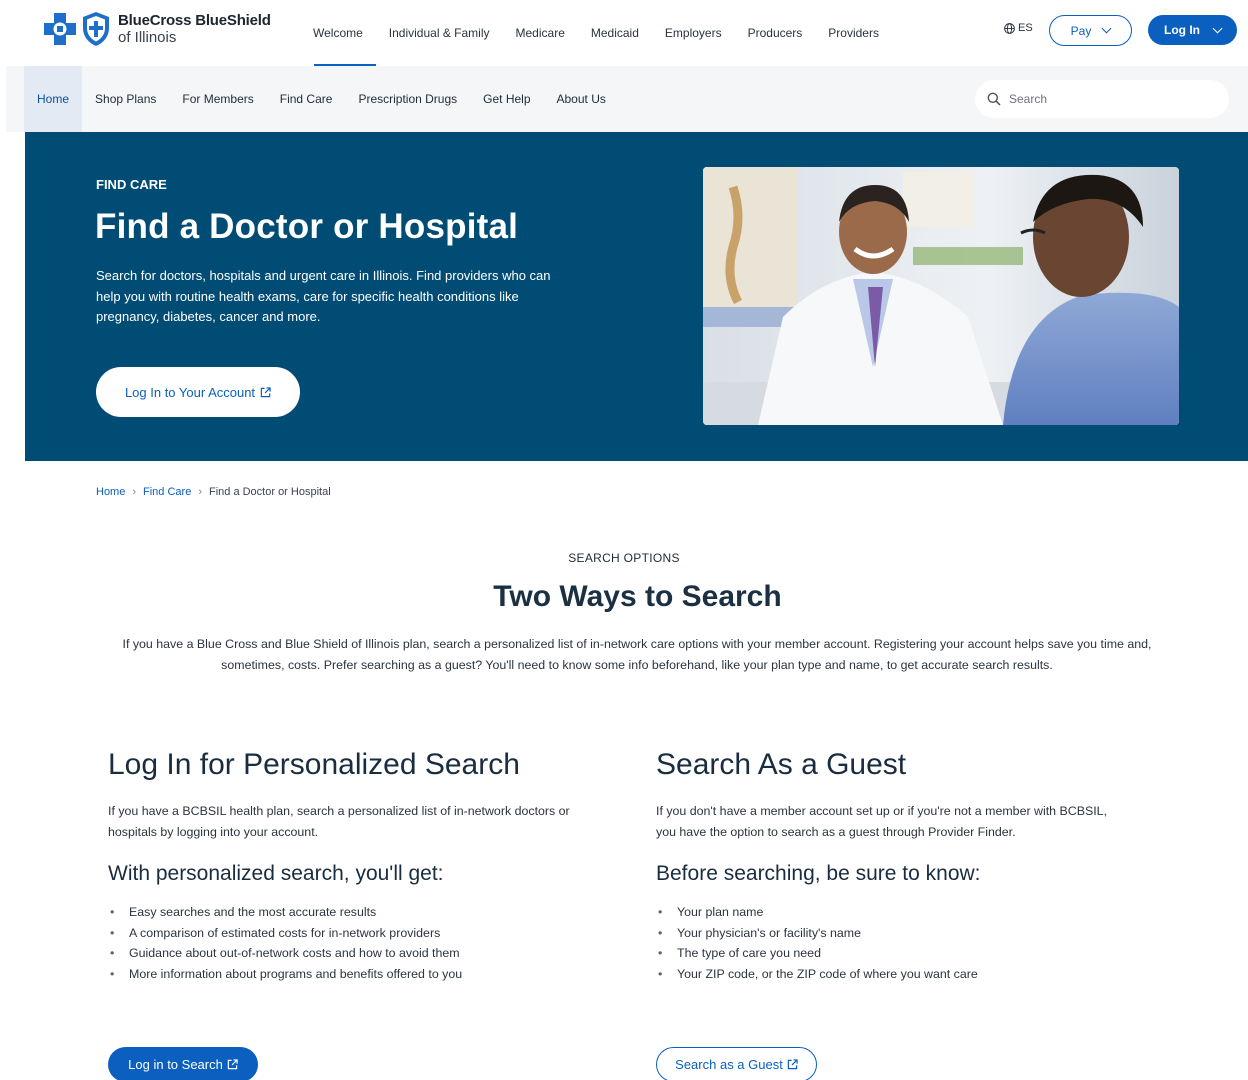 The width and height of the screenshot is (1248, 1080). What do you see at coordinates (637, 596) in the screenshot?
I see `section-title: Two Ways to Search` at bounding box center [637, 596].